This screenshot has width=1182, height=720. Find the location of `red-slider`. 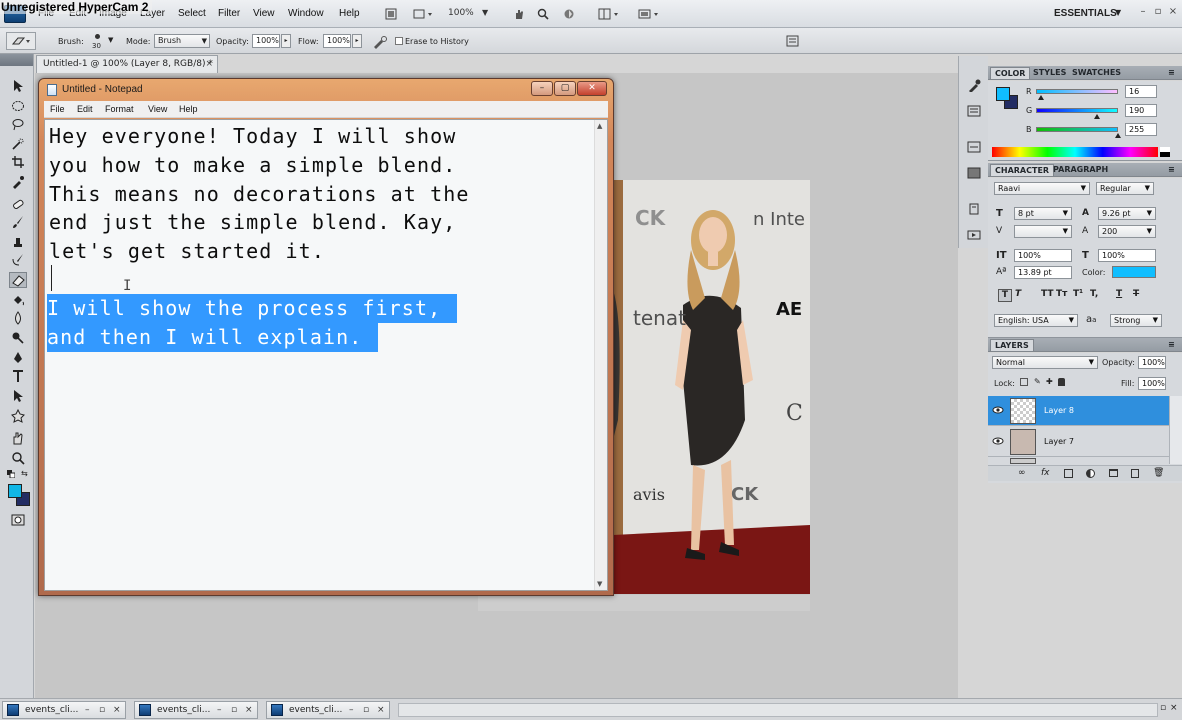

red-slider is located at coordinates (1077, 91).